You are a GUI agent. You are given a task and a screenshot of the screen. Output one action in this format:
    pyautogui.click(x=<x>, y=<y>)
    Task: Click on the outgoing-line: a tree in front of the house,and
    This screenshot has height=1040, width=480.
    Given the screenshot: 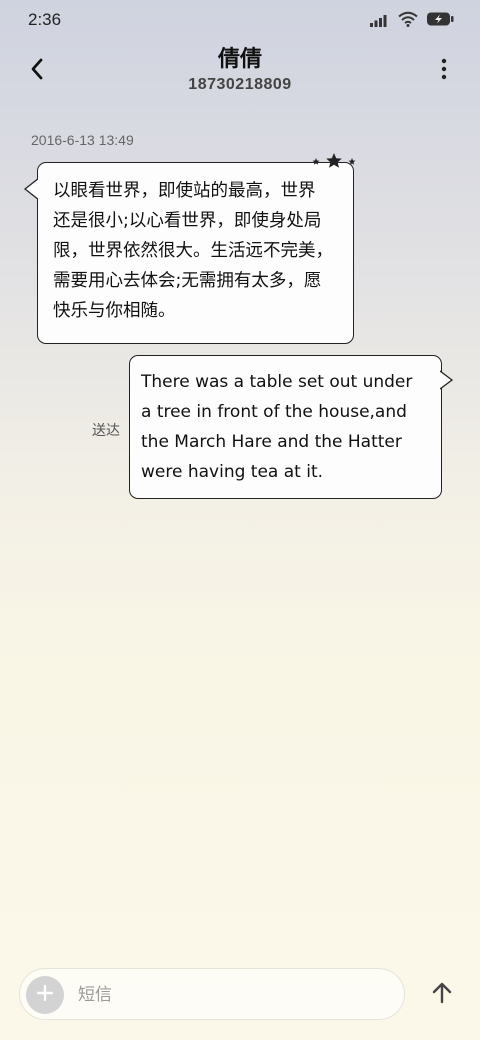 What is the action you would take?
    pyautogui.click(x=274, y=412)
    